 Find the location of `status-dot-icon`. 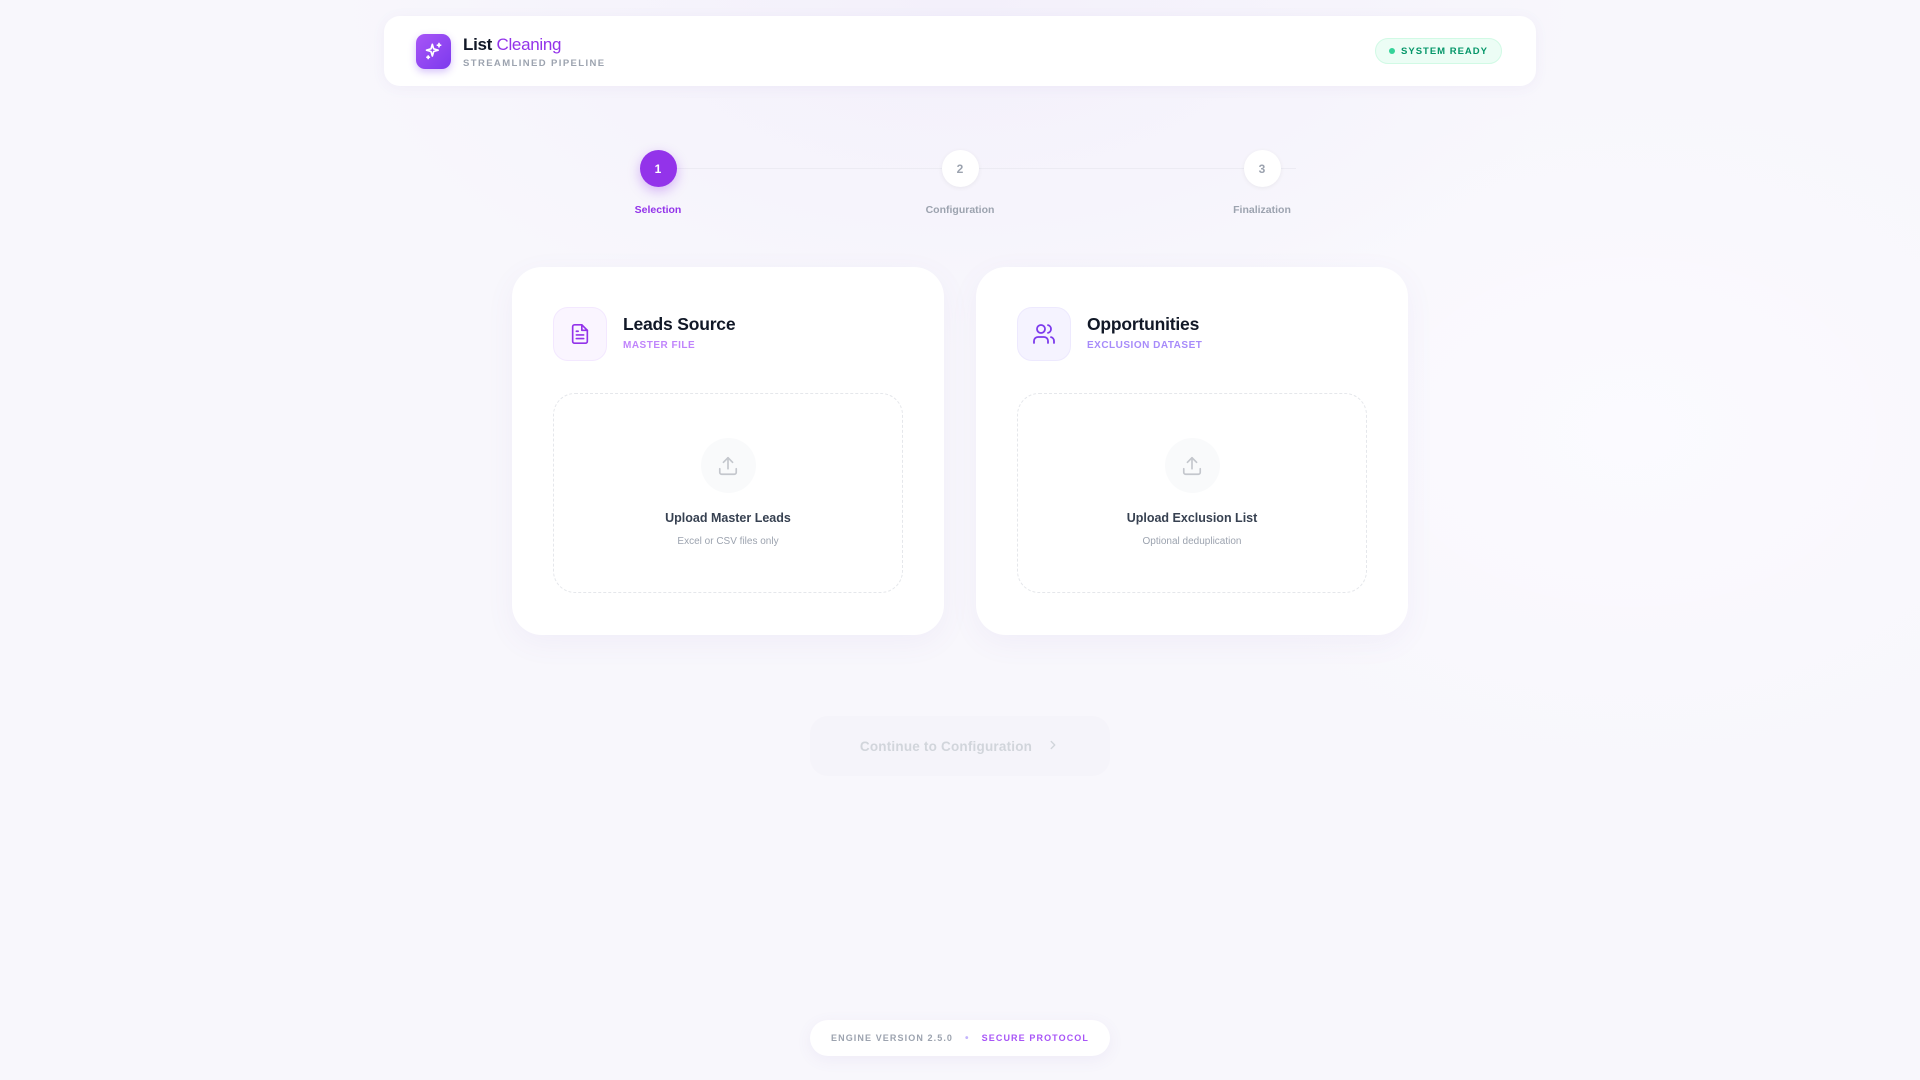

status-dot-icon is located at coordinates (1392, 51).